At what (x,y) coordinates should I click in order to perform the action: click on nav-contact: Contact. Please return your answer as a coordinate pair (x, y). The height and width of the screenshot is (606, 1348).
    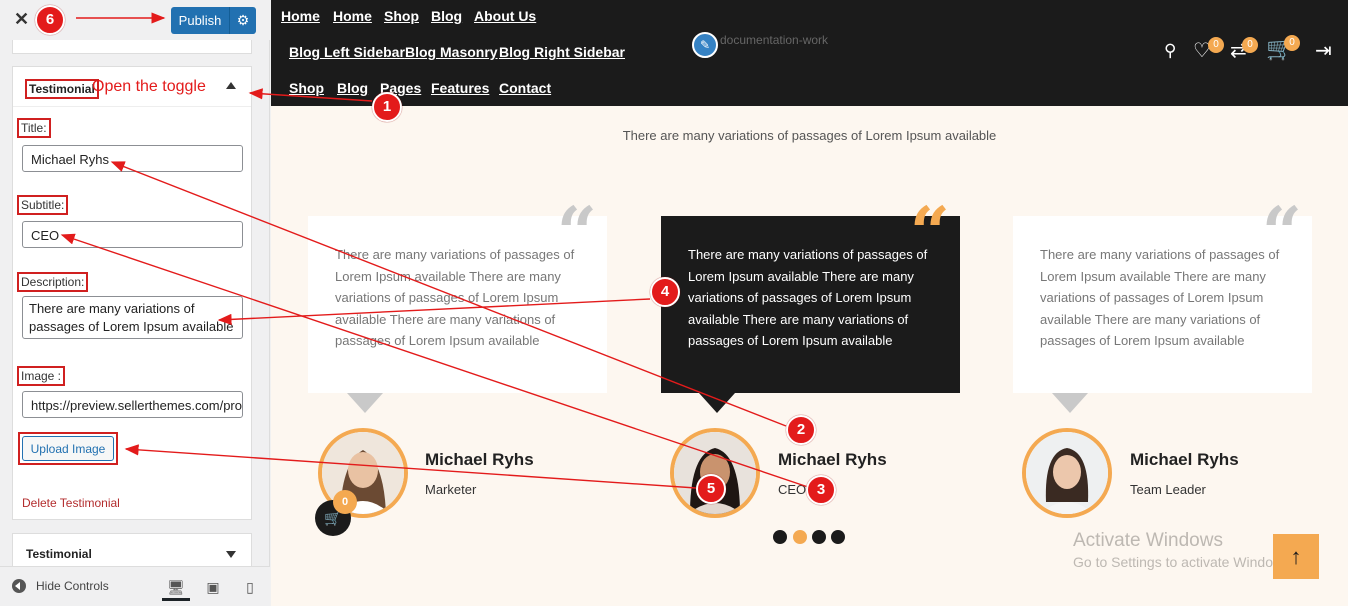
    Looking at the image, I should click on (525, 88).